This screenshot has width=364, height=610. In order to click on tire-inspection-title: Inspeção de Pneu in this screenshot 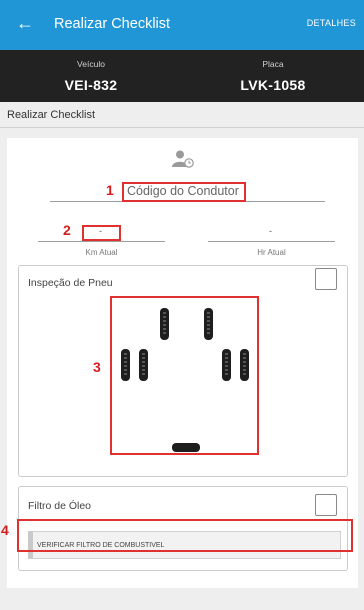, I will do `click(70, 283)`.